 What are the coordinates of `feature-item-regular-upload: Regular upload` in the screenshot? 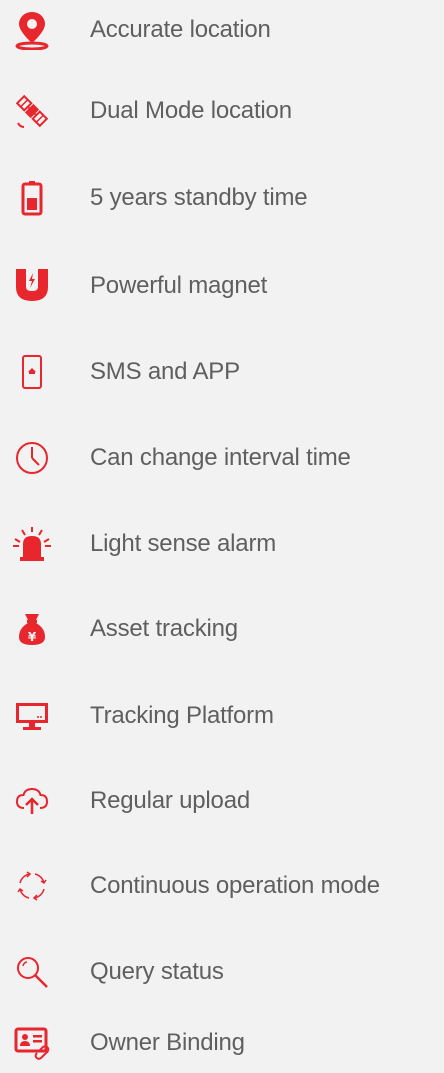 It's located at (222, 801).